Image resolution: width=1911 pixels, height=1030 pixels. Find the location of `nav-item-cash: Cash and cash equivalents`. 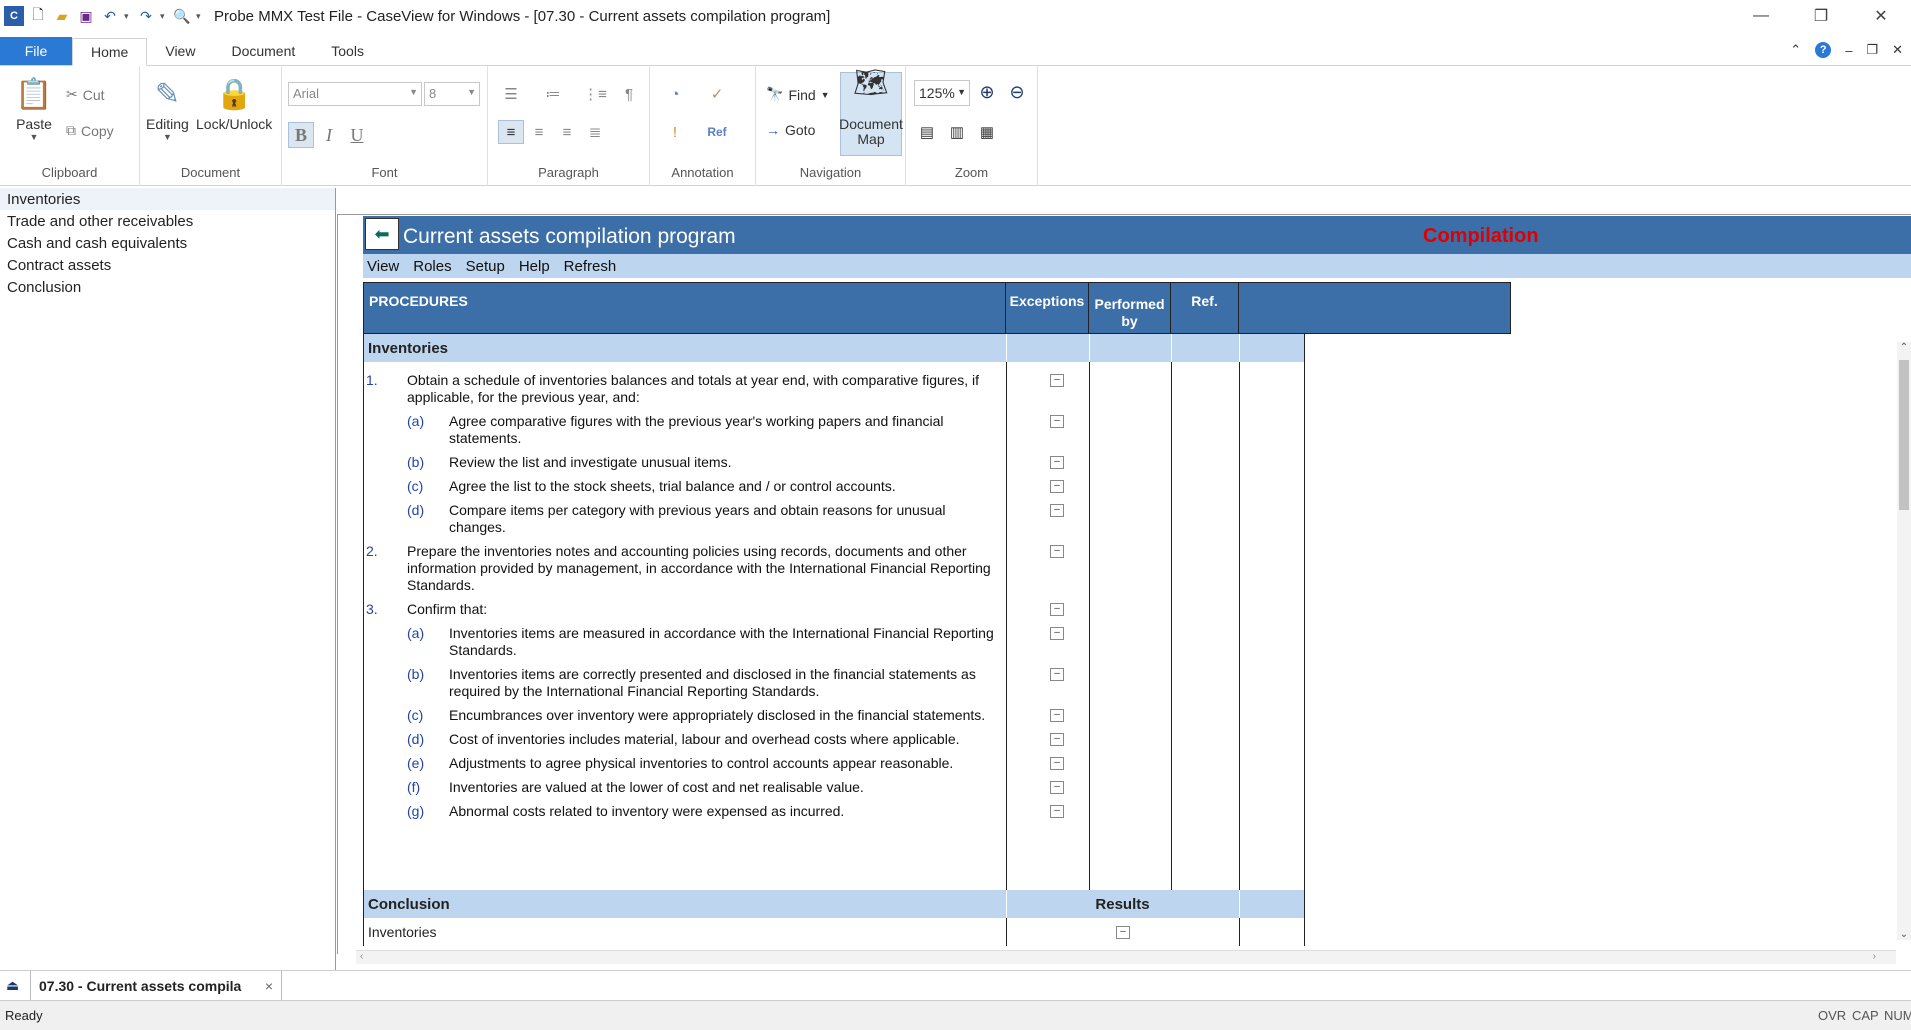

nav-item-cash: Cash and cash equivalents is located at coordinates (167, 243).